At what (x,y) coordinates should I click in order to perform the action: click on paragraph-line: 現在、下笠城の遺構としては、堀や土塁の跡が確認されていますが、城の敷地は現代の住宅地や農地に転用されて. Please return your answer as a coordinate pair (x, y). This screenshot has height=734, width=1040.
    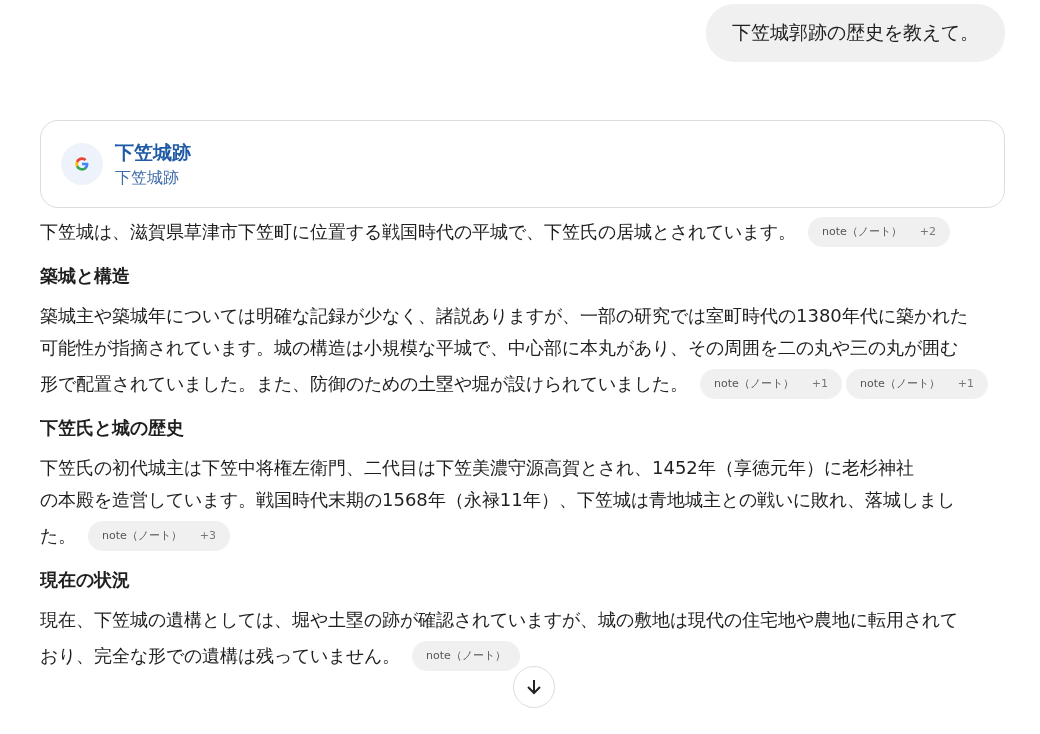
    Looking at the image, I should click on (499, 620).